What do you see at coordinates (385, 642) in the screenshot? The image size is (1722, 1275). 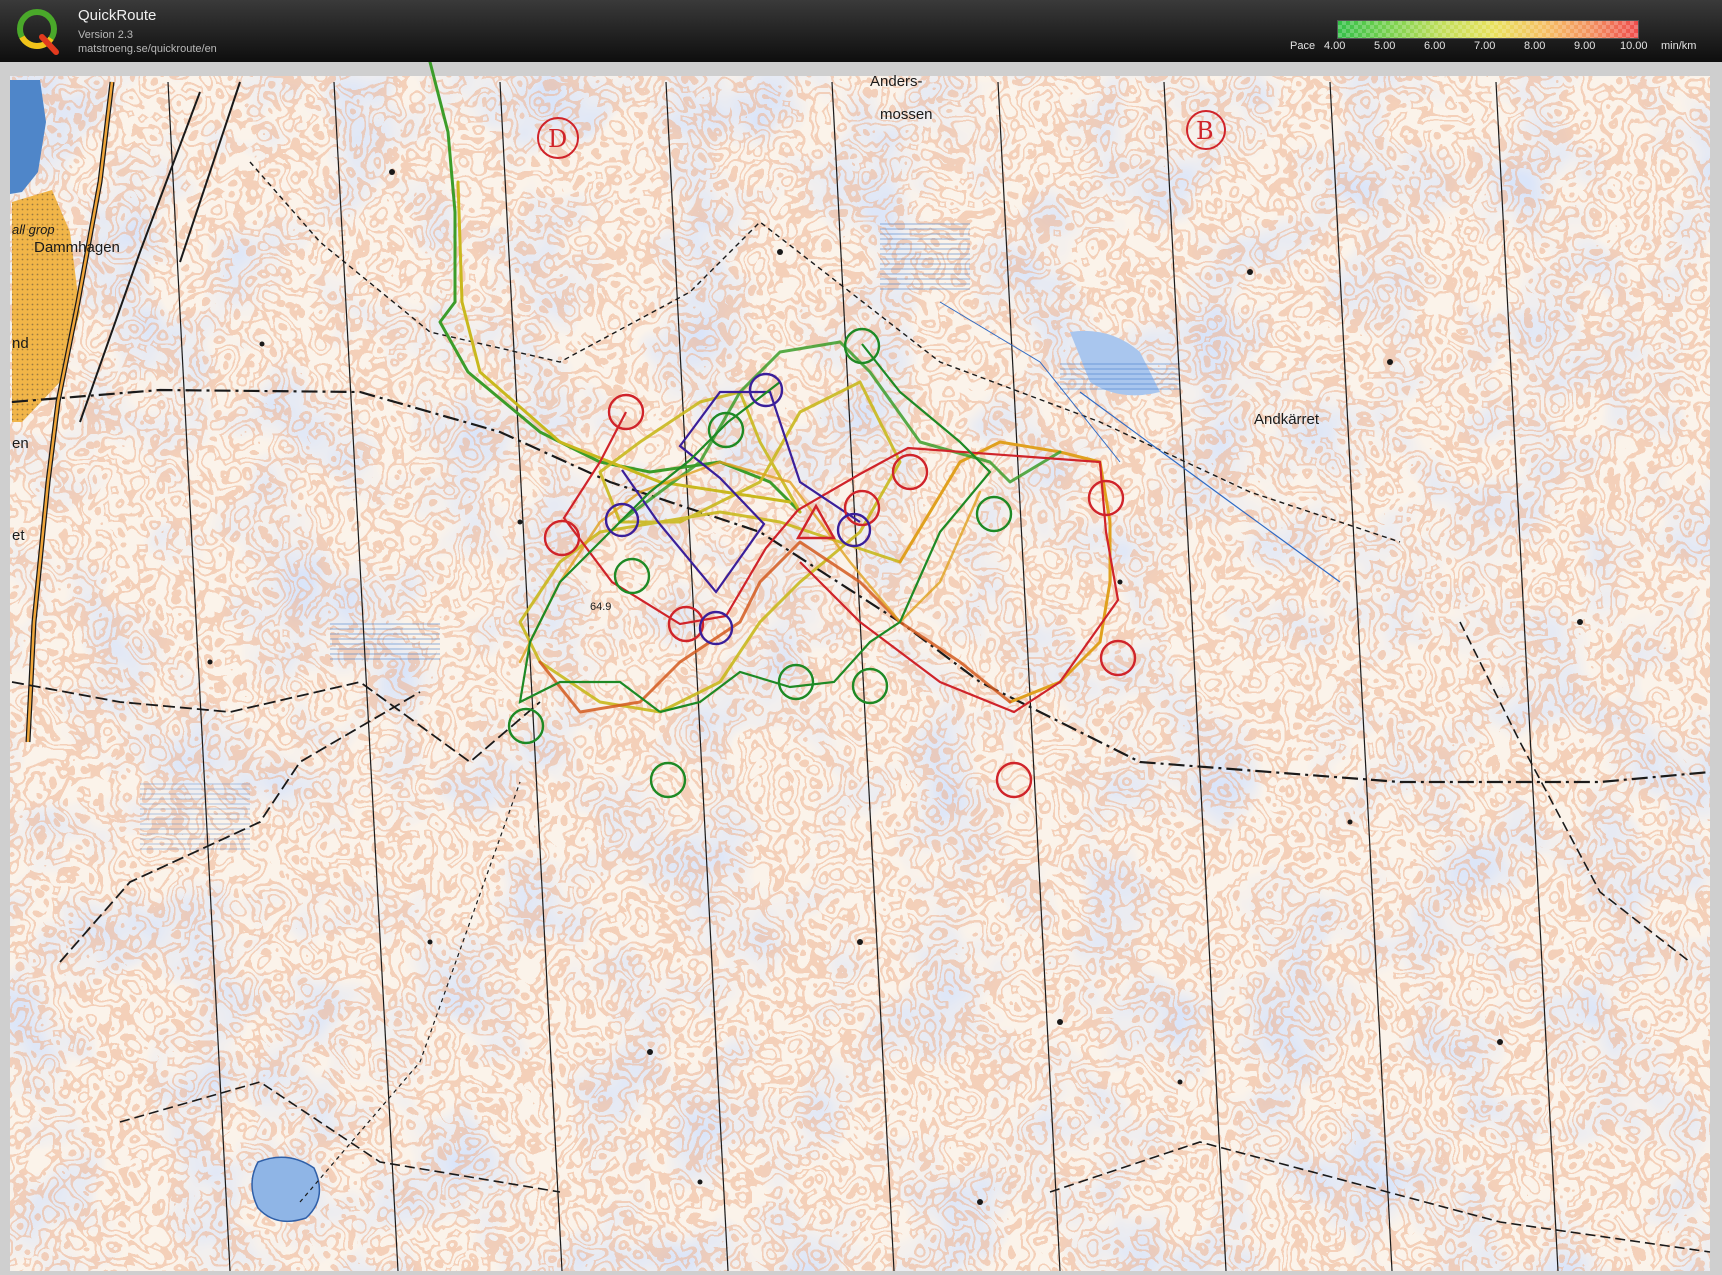 I see `marsh-area` at bounding box center [385, 642].